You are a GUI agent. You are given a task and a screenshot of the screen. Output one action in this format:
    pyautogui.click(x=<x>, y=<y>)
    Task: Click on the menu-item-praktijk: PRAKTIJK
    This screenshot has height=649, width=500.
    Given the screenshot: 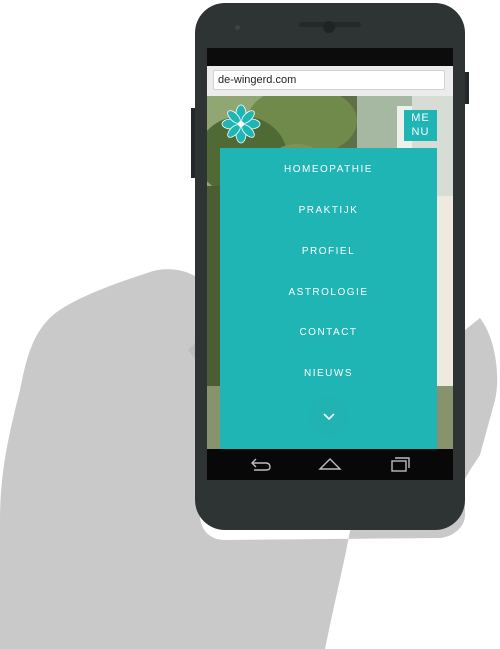 What is the action you would take?
    pyautogui.click(x=328, y=210)
    